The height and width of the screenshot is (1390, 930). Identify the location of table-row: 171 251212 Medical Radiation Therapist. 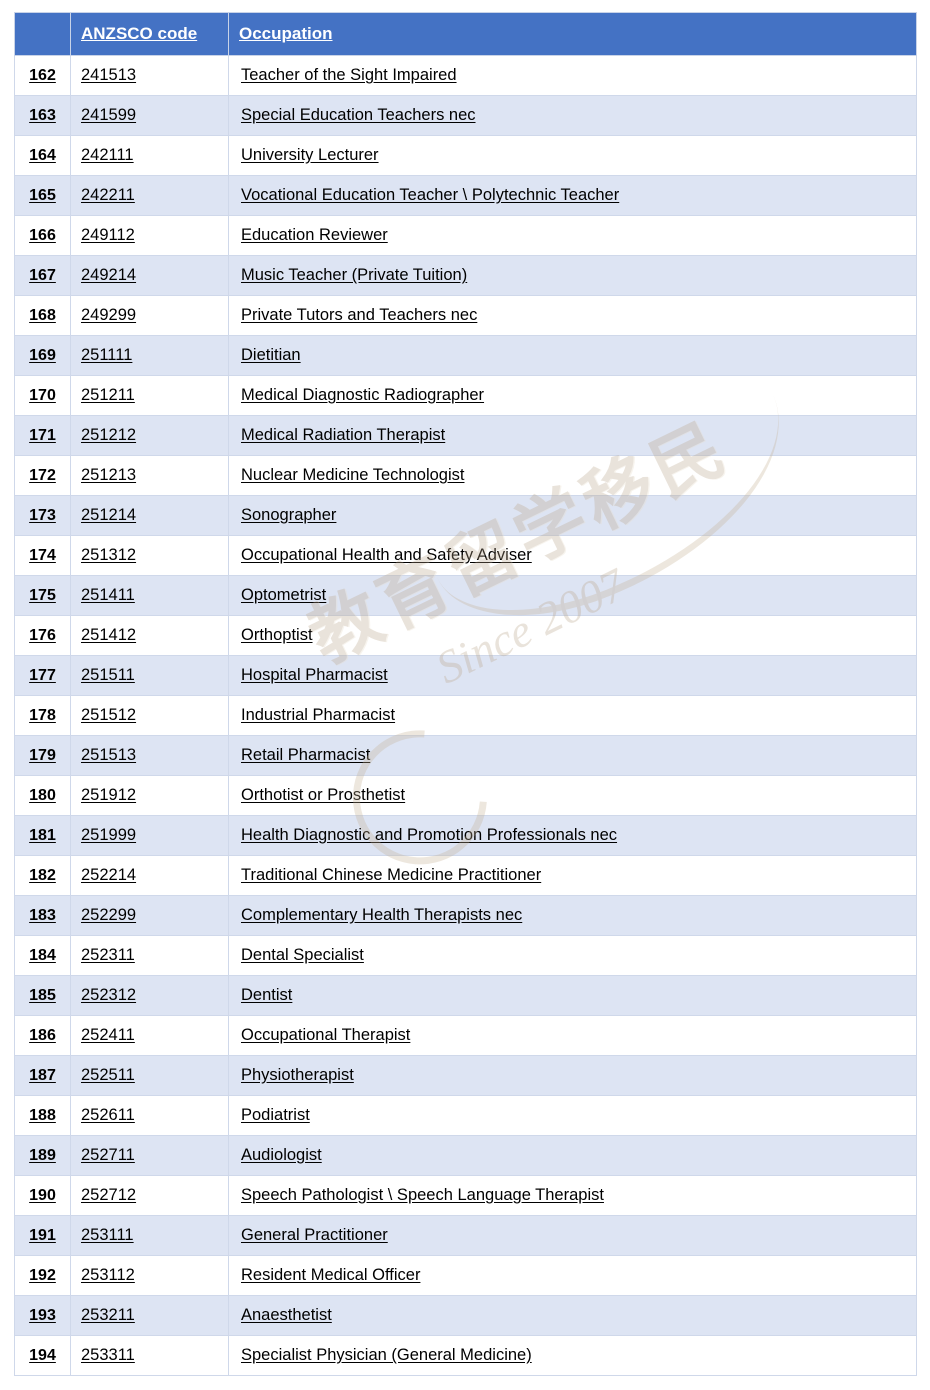
(465, 435).